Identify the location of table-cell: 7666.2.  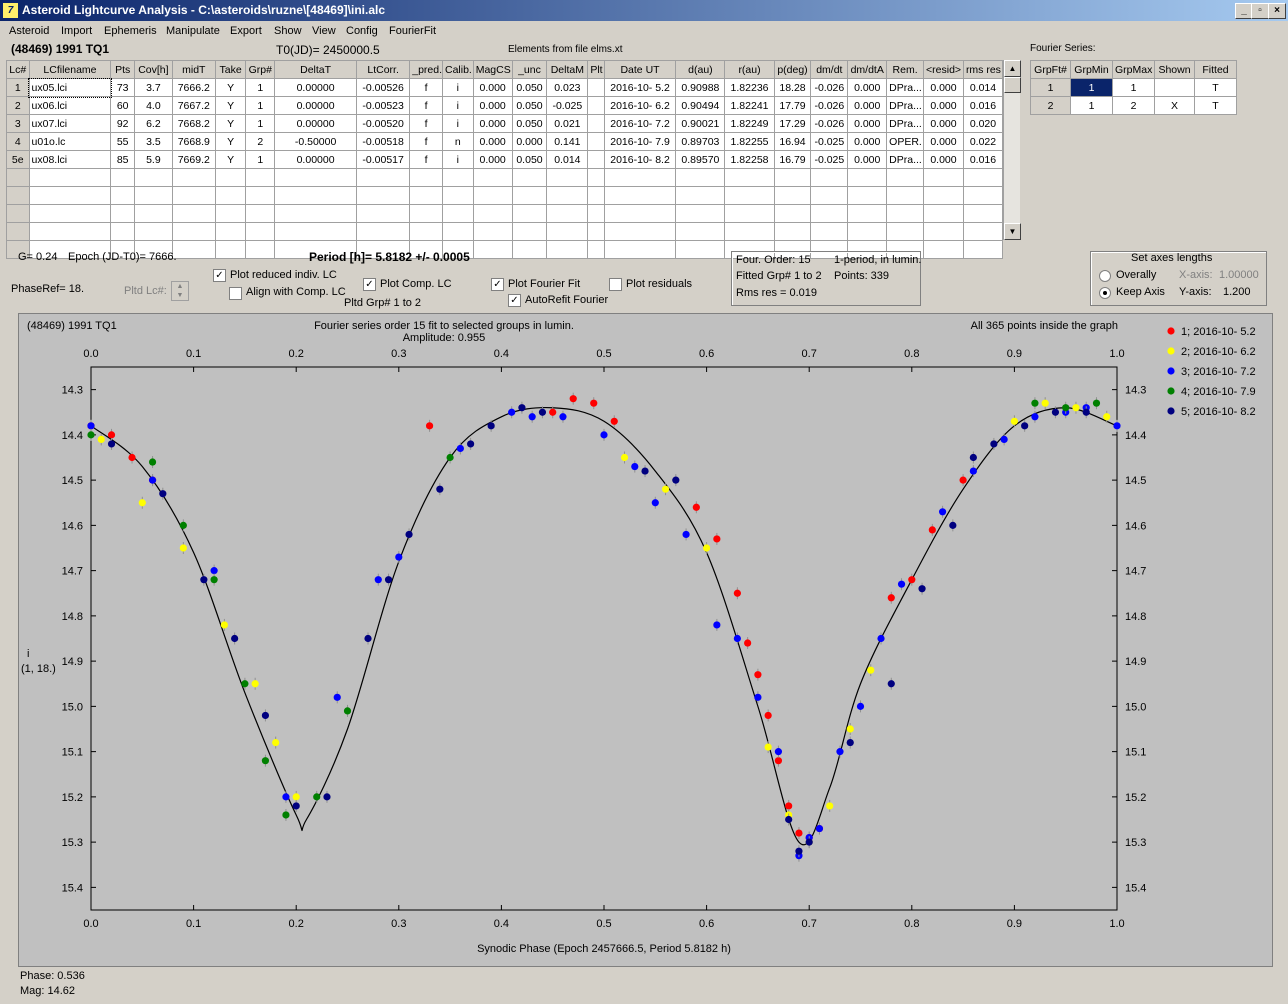
(193, 87).